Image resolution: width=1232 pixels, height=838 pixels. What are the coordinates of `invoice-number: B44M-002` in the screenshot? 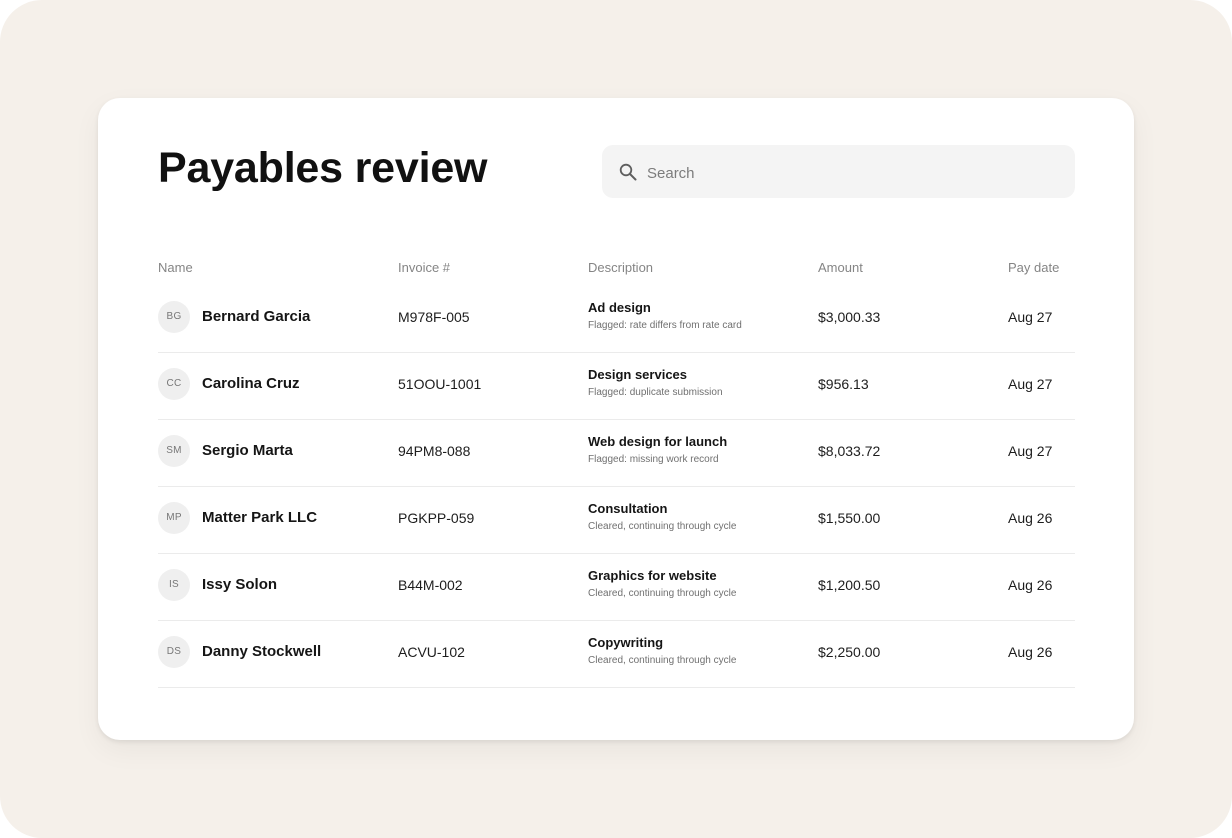 It's located at (430, 585).